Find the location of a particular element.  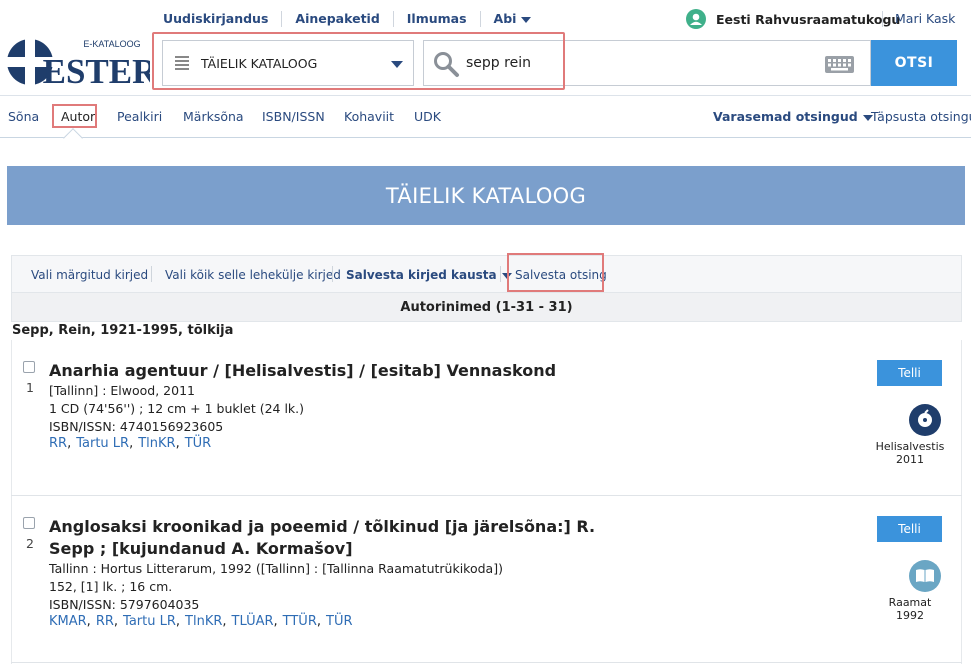

chevron-down-icon is located at coordinates (526, 19).